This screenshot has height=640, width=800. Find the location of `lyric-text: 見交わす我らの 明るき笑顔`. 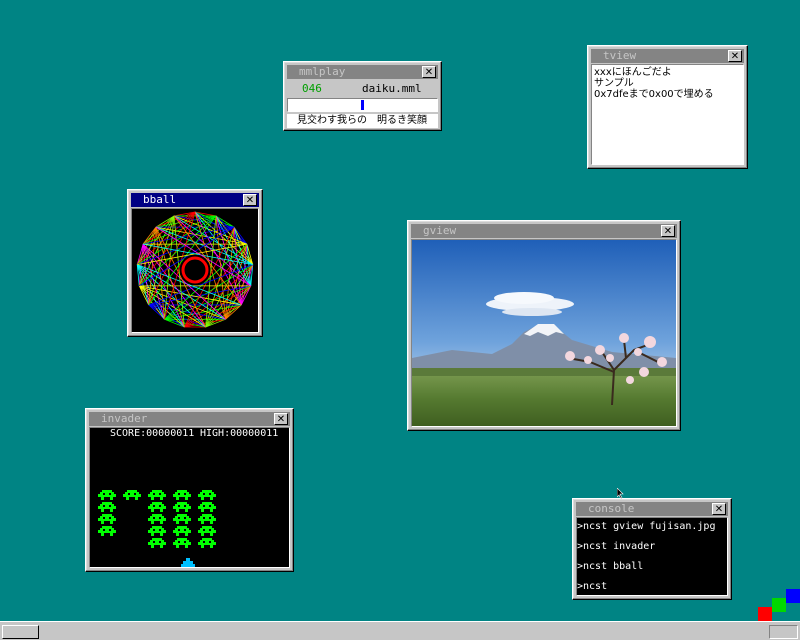

lyric-text: 見交わす我らの 明るき笑顔 is located at coordinates (362, 120).